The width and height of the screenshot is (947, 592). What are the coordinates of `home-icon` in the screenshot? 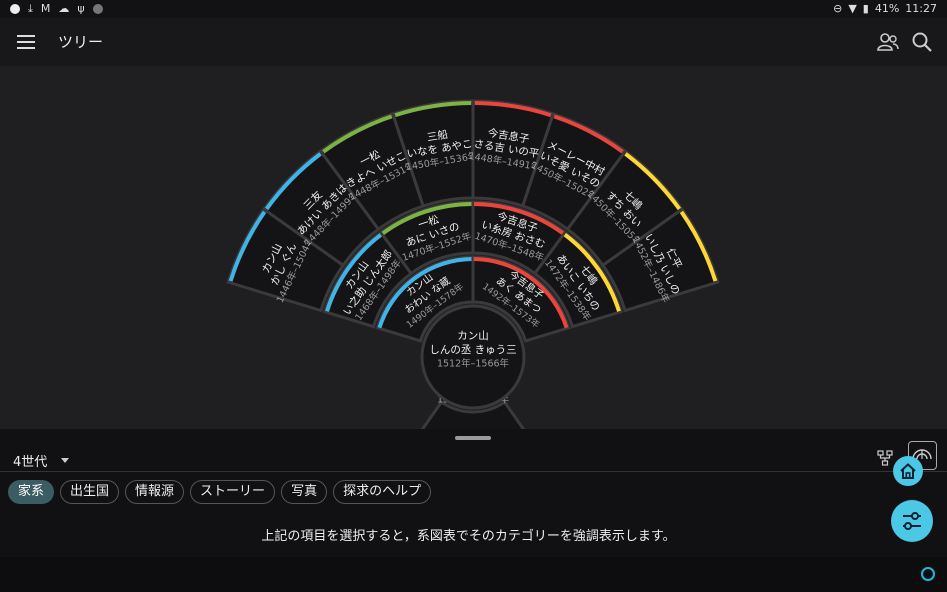 It's located at (908, 471).